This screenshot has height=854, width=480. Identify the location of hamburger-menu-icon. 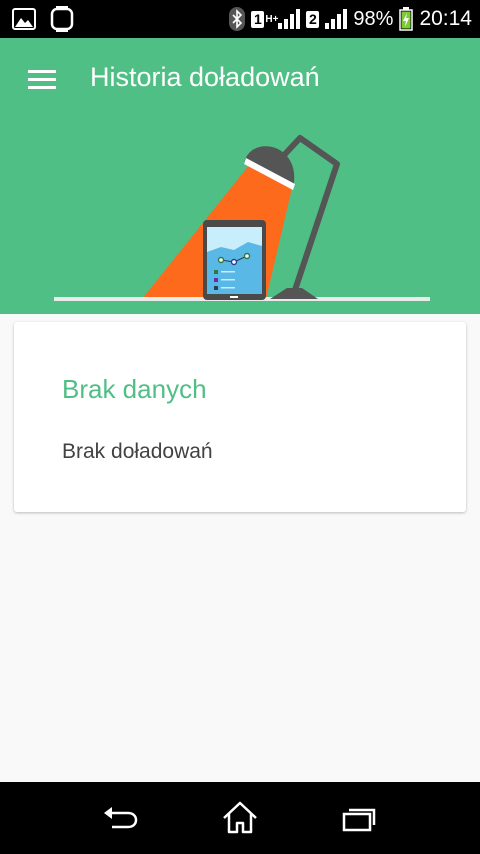
(42, 79).